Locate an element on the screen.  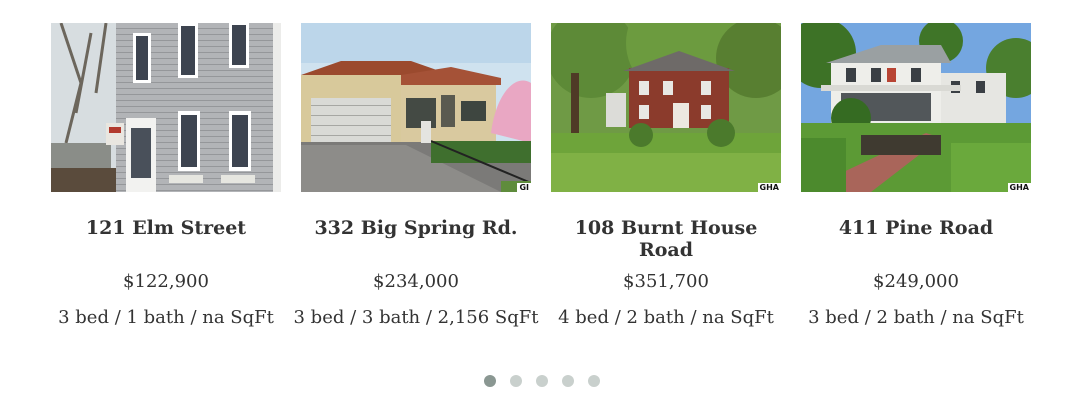
listing-sqft: 2,156 SqFt is located at coordinates (488, 317).